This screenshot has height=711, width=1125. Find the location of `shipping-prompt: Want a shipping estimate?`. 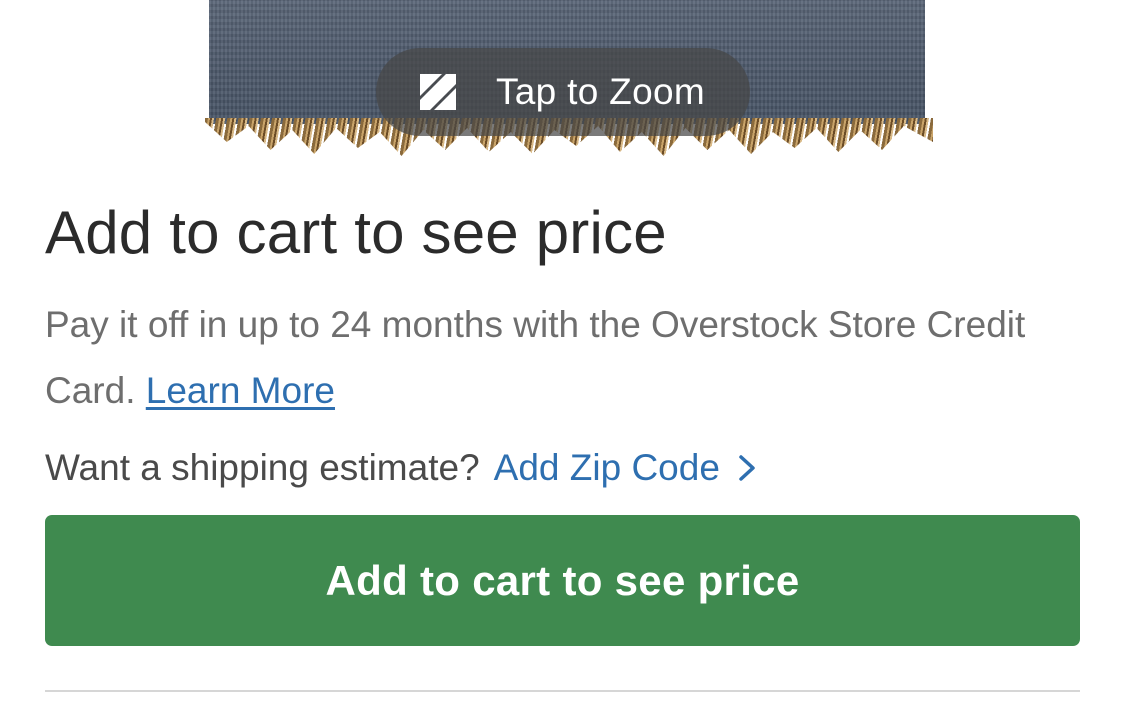

shipping-prompt: Want a shipping estimate? is located at coordinates (262, 467).